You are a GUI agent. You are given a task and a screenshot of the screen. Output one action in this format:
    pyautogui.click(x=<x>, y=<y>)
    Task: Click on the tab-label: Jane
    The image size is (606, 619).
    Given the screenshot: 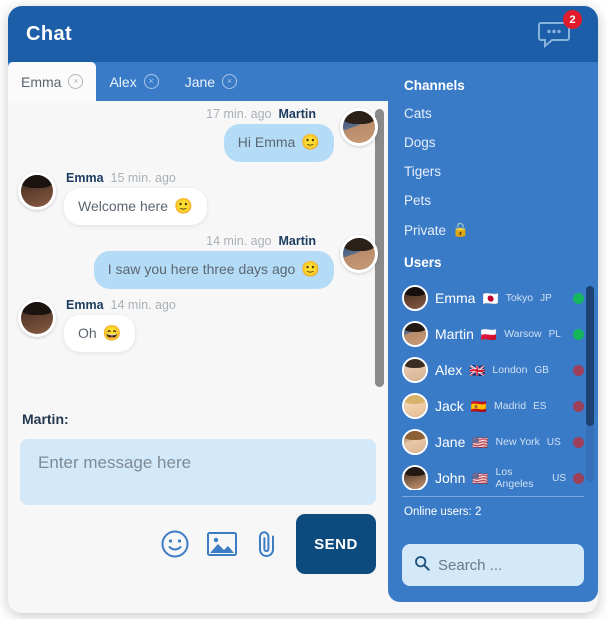 What is the action you would take?
    pyautogui.click(x=200, y=81)
    